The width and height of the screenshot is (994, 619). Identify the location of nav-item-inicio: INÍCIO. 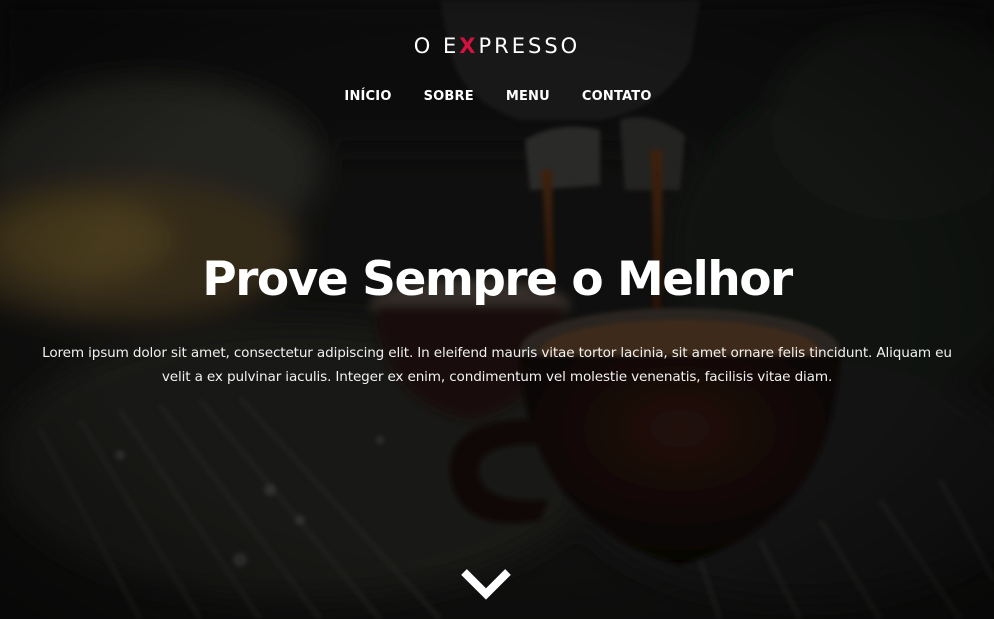
(366, 96).